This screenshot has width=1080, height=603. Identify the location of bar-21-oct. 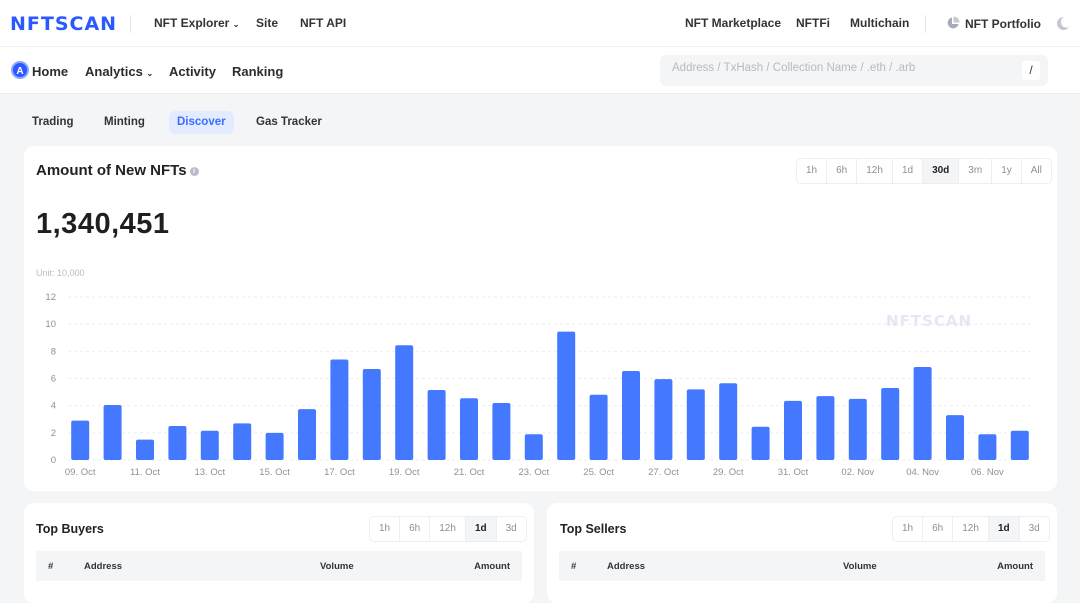
(469, 429).